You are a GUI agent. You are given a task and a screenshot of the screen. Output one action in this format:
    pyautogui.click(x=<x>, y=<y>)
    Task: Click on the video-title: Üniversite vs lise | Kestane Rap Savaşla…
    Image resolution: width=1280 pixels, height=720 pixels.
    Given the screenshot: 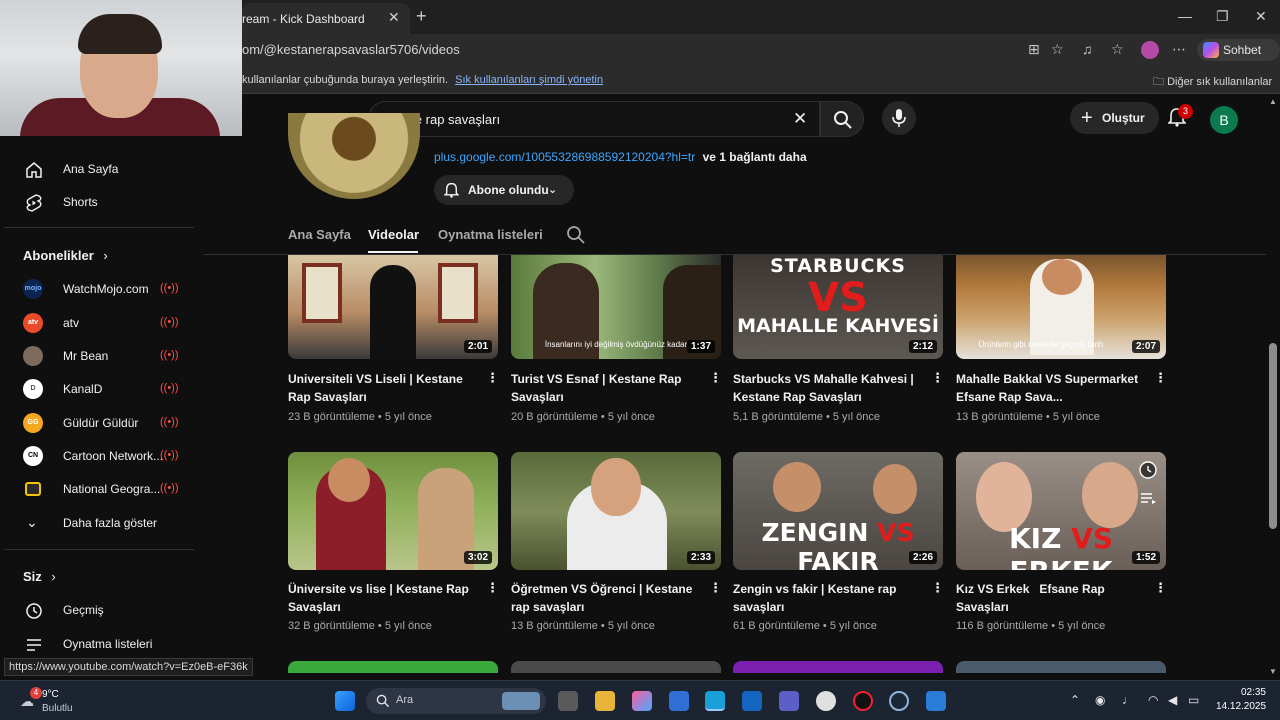 What is the action you would take?
    pyautogui.click(x=382, y=598)
    